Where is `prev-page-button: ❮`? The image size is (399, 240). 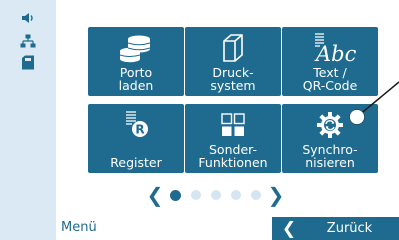 prev-page-button: ❮ is located at coordinates (155, 195).